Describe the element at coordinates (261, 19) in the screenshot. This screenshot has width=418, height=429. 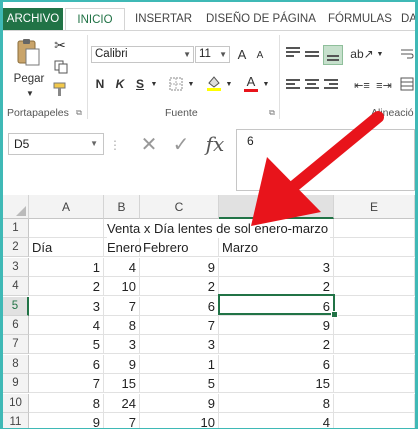
I see `tab-diseno-de-pagina: DISEÑO DE PÁGINA` at that location.